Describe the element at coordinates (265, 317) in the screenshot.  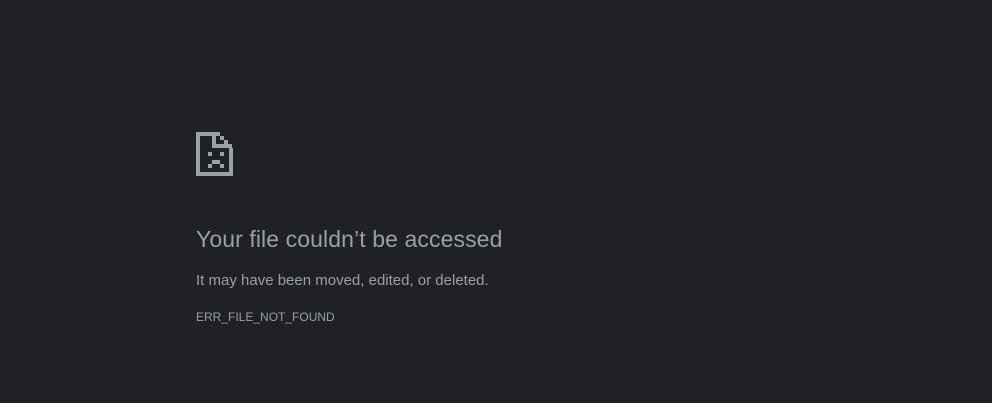
I see `error-code: ERR_FILE_NOT_FOUND` at that location.